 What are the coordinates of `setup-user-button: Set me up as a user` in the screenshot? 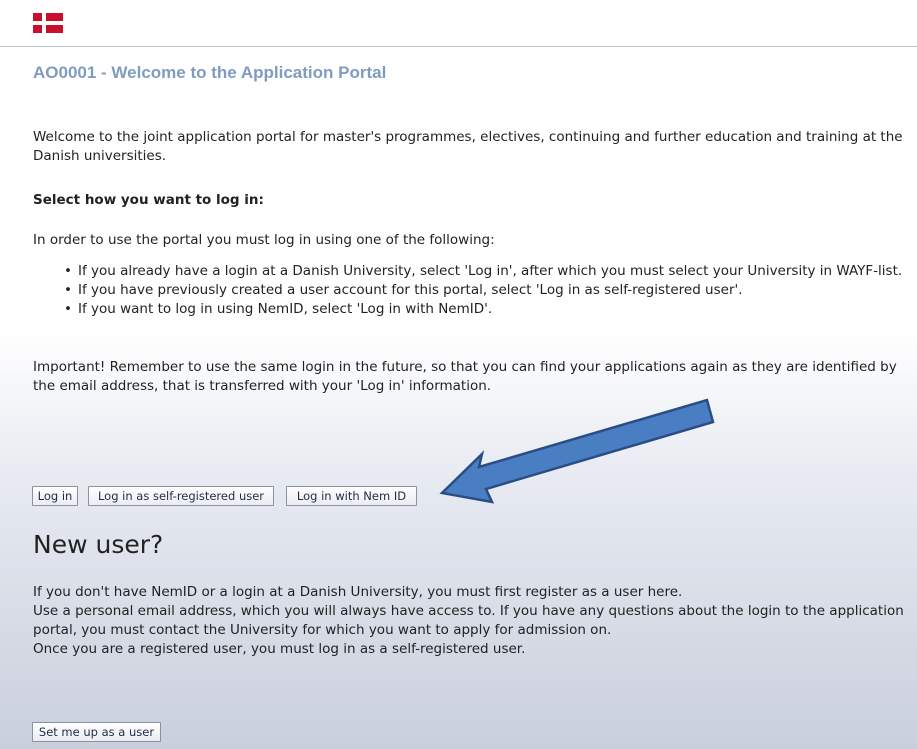 It's located at (96, 732).